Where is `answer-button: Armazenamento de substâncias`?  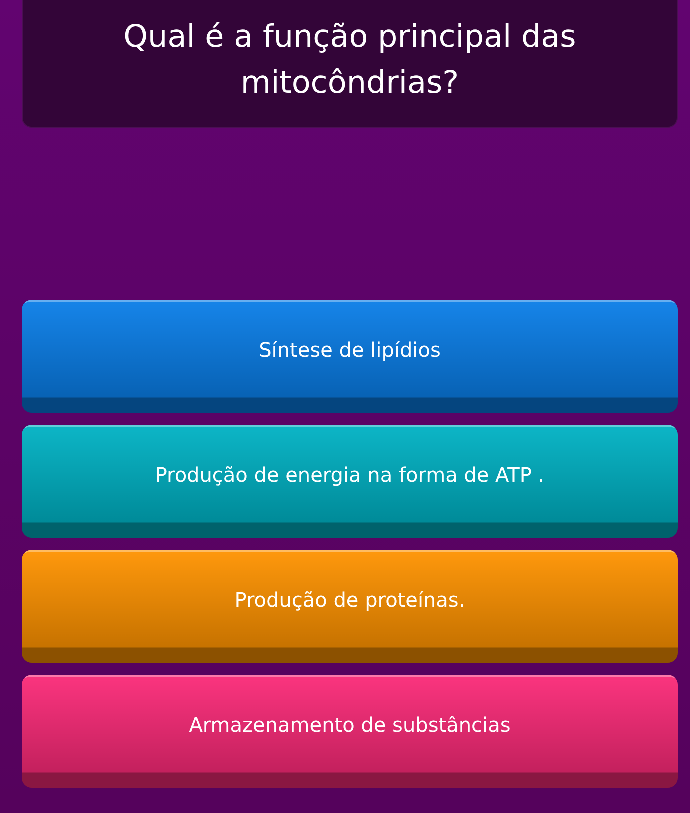 answer-button: Armazenamento de substâncias is located at coordinates (350, 731).